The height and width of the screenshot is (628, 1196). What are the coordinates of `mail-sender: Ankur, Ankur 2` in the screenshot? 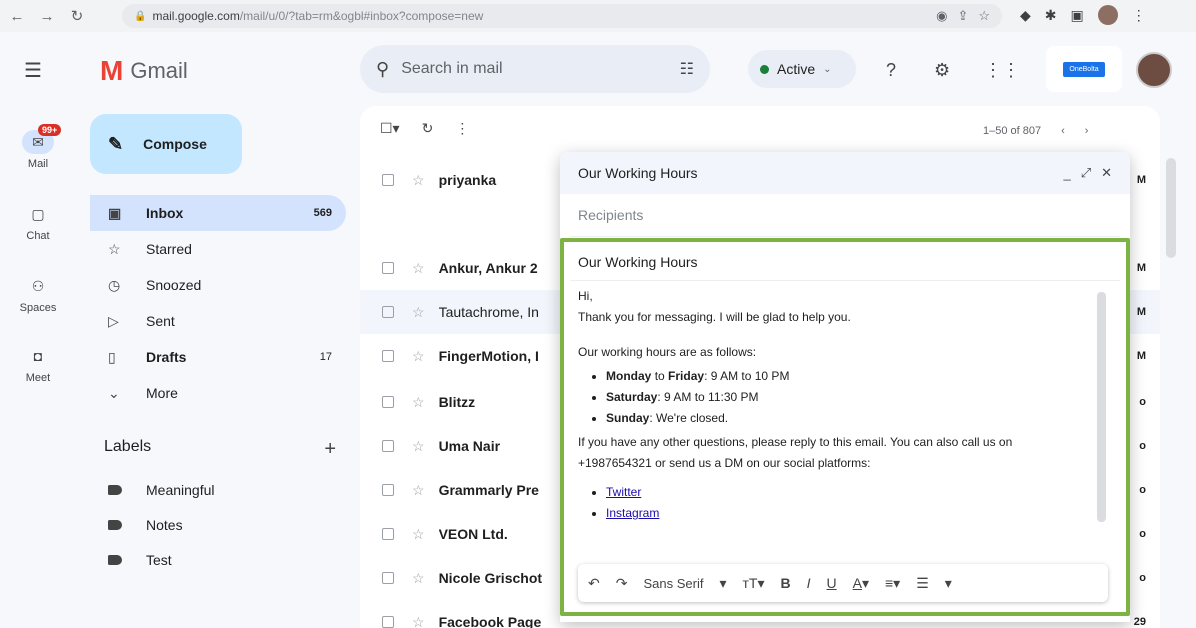 It's located at (488, 268).